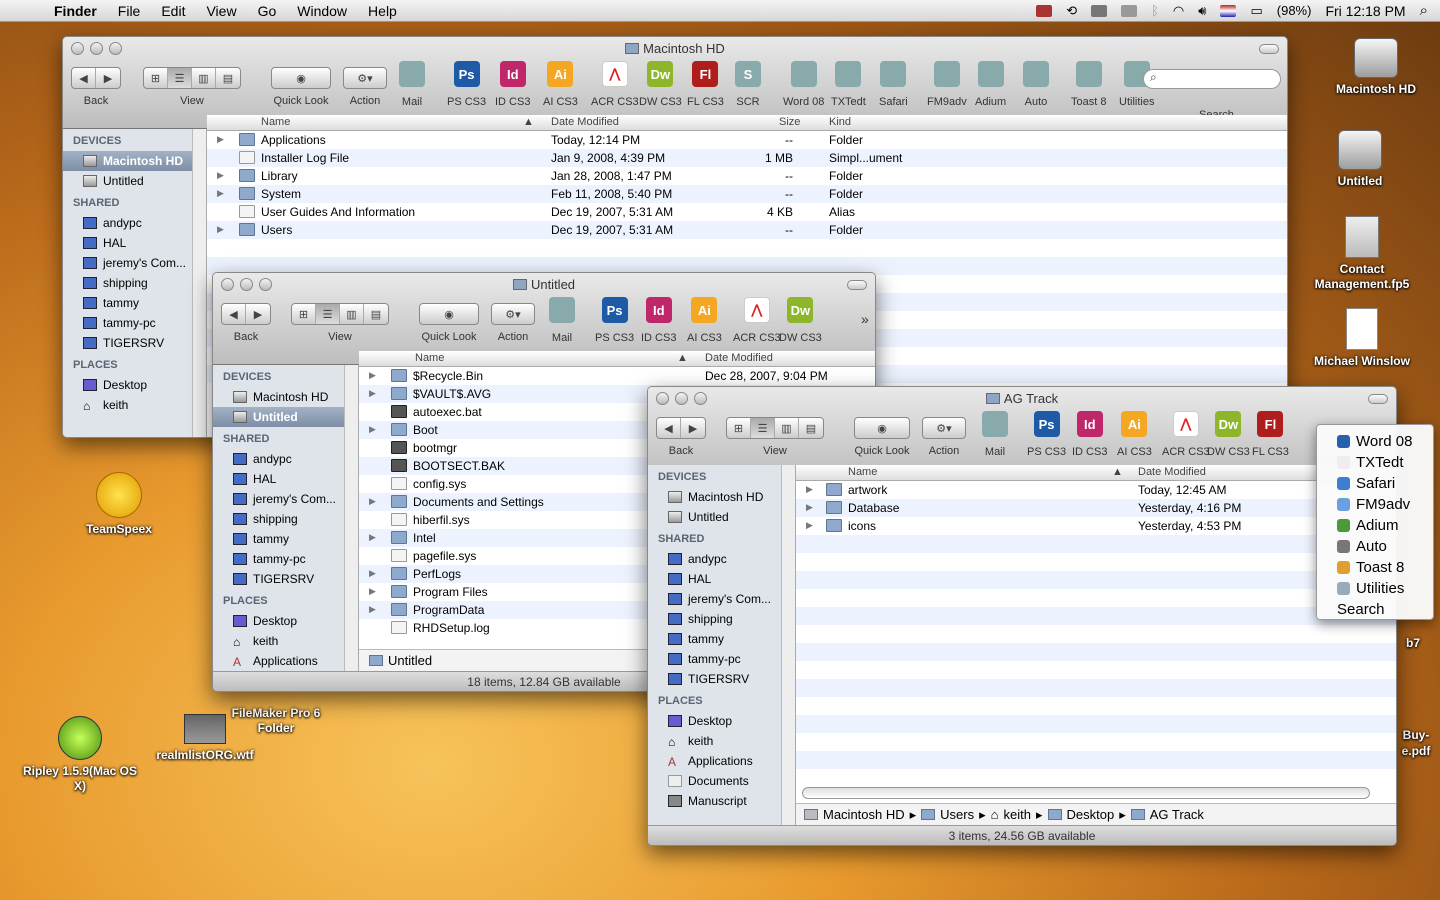 The width and height of the screenshot is (1440, 900). I want to click on column-view-icon: ▥, so click(787, 428).